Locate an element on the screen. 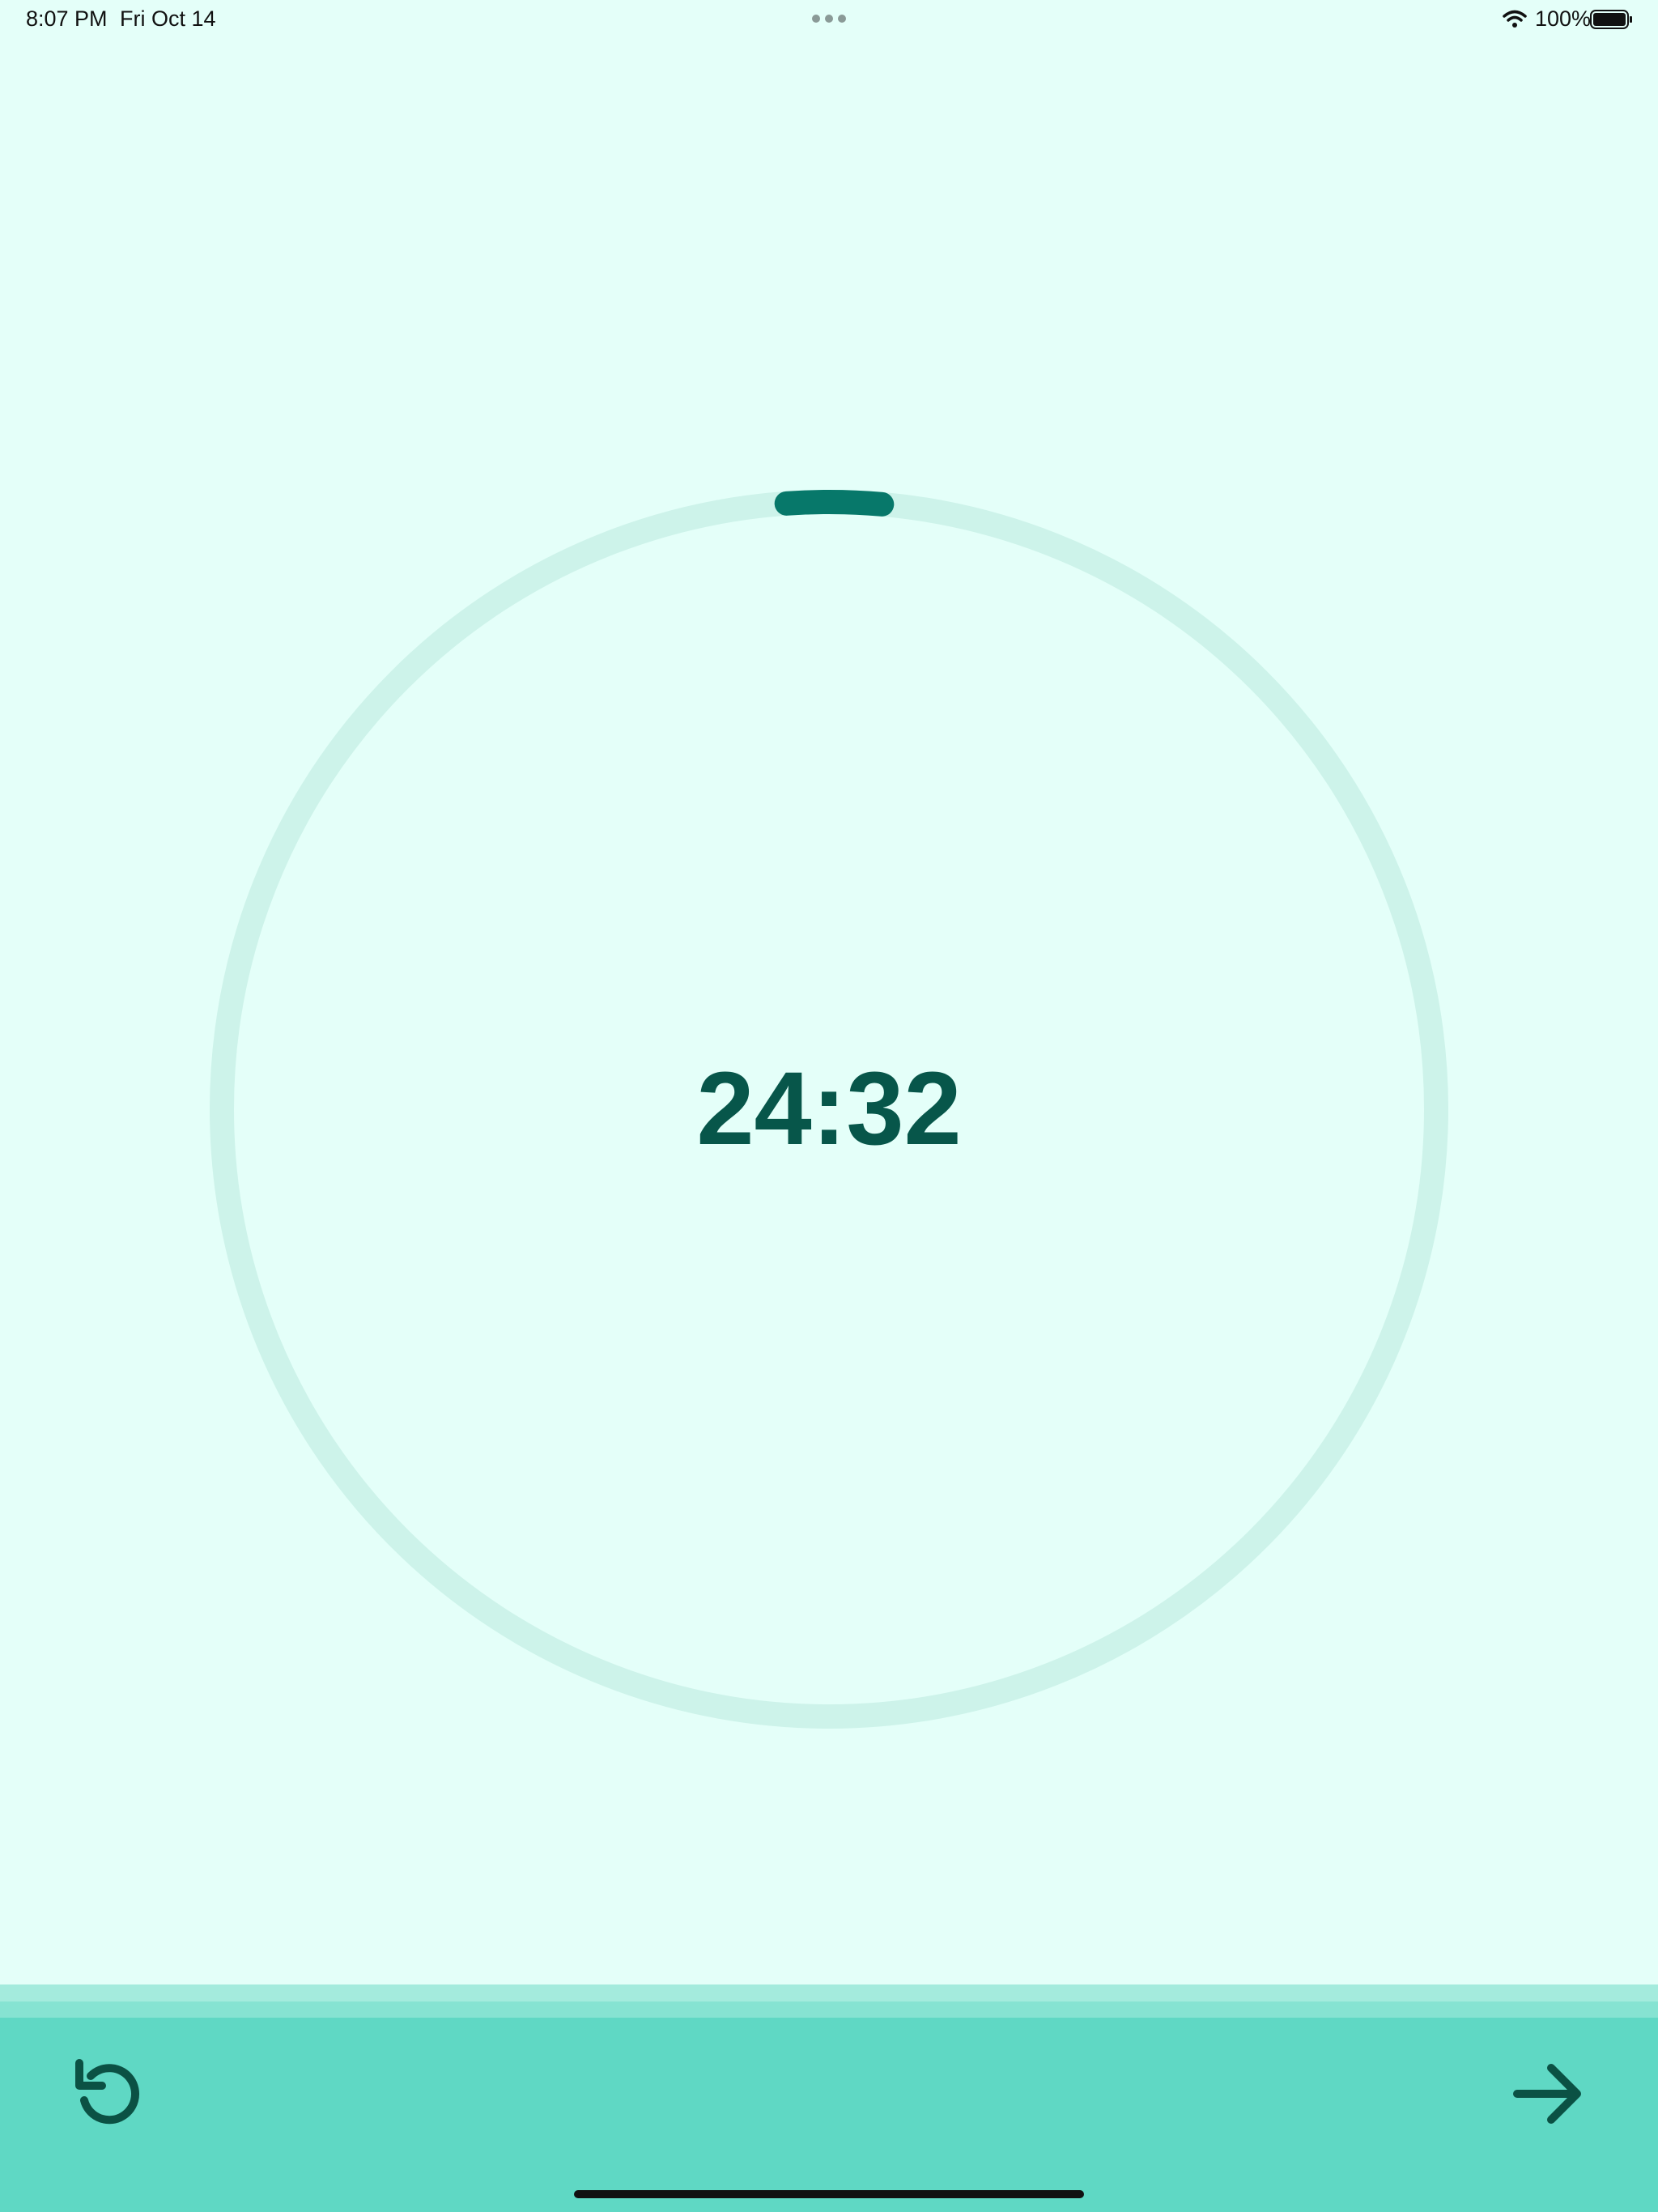  battery-percent: 100% is located at coordinates (1563, 19).